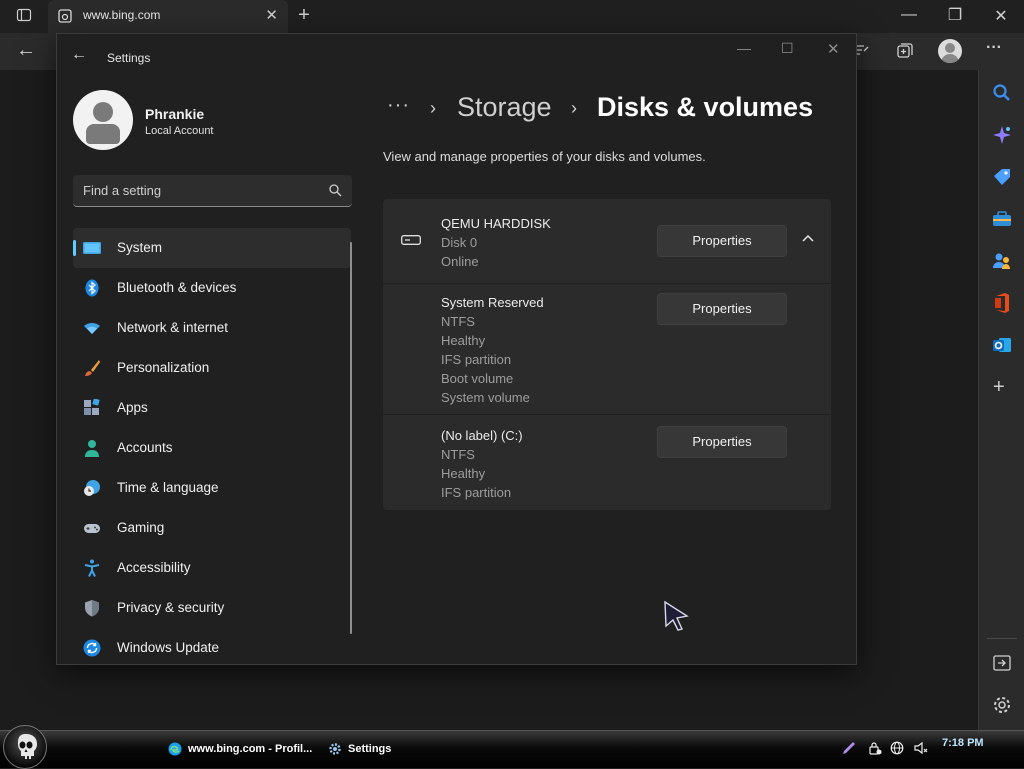 Image resolution: width=1024 pixels, height=769 pixels. What do you see at coordinates (1001, 400) in the screenshot?
I see `browser-sidebar: +` at bounding box center [1001, 400].